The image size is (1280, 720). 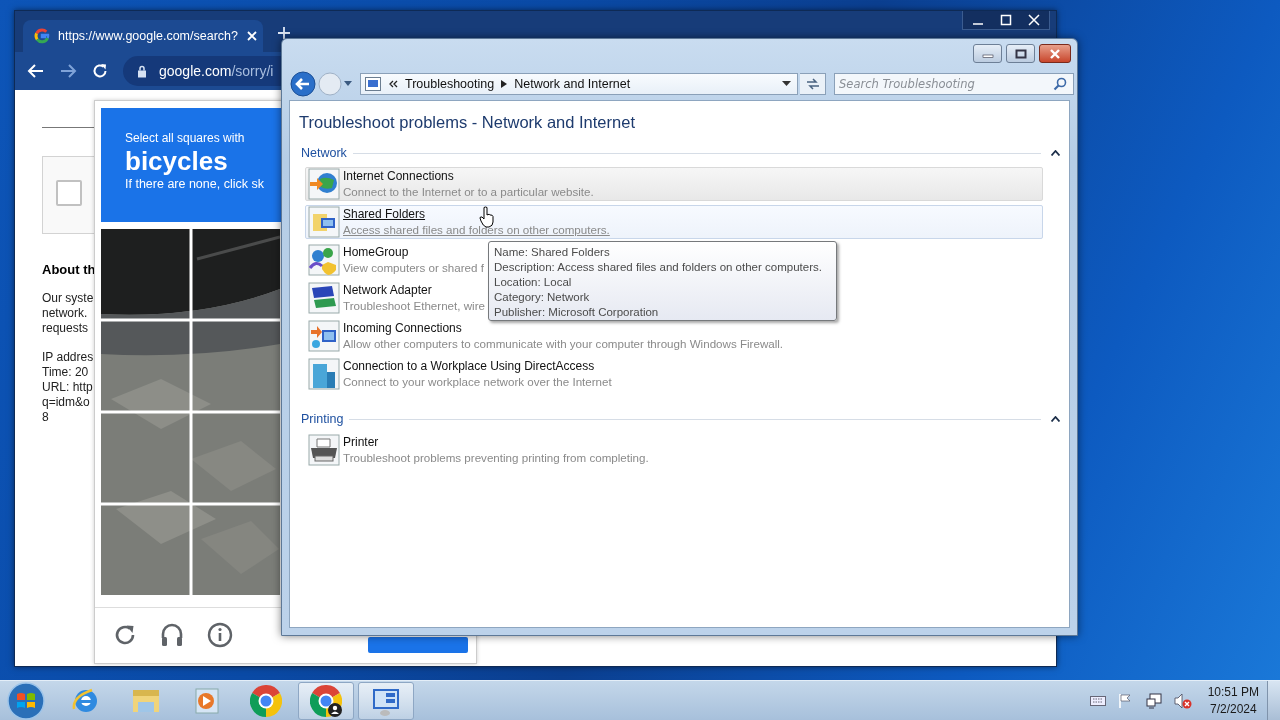 What do you see at coordinates (658, 267) in the screenshot?
I see `tooltip-line: Description: Access shared files and folders on other computers.` at bounding box center [658, 267].